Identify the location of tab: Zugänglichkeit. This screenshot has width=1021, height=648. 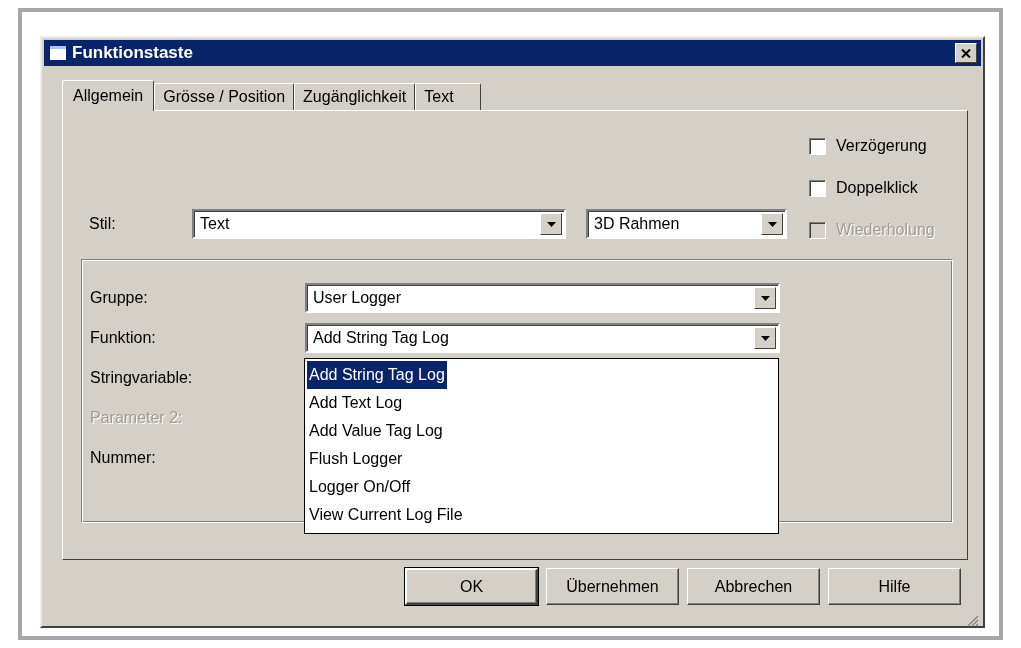
(355, 96).